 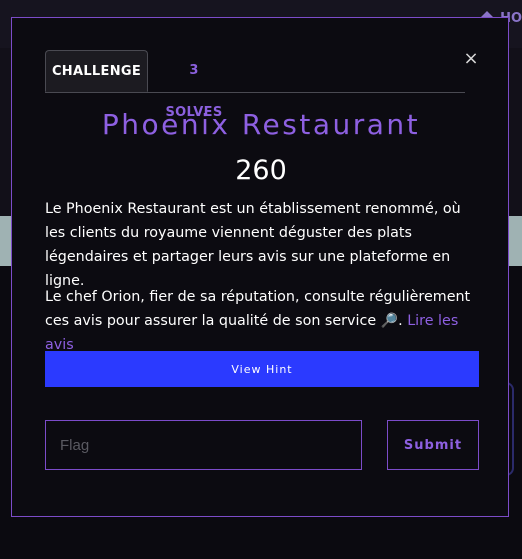 What do you see at coordinates (194, 85) in the screenshot?
I see `tab-solves: 3 SOLVES` at bounding box center [194, 85].